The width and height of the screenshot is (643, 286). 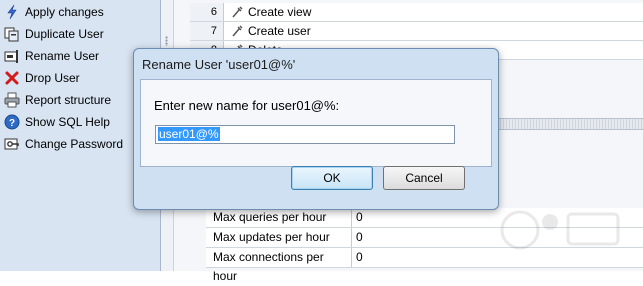 I want to click on cancel-button: Cancel, so click(x=424, y=178).